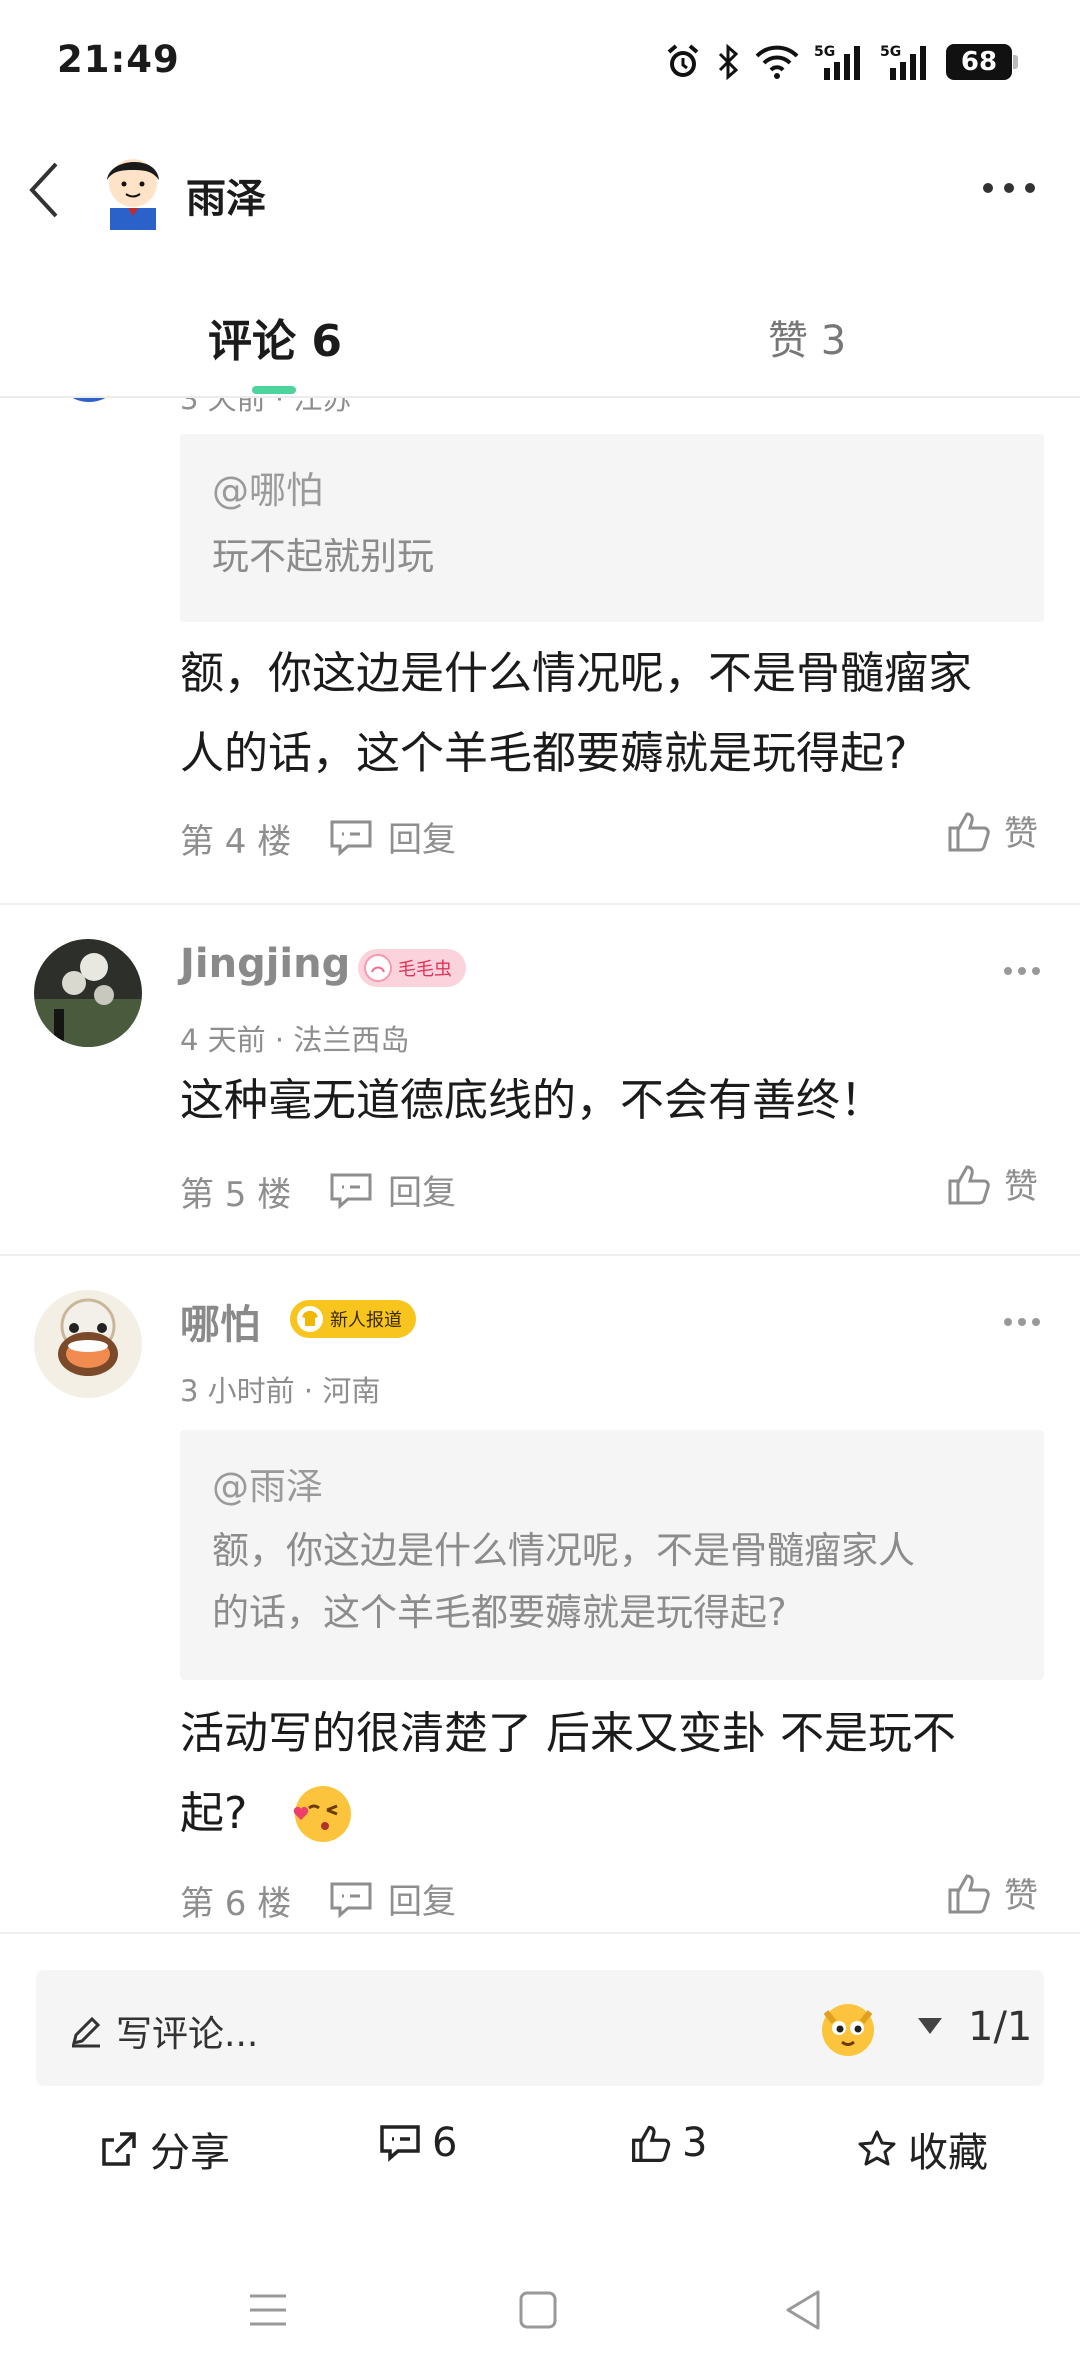 Image resolution: width=1080 pixels, height=2376 pixels. Describe the element at coordinates (982, 62) in the screenshot. I see `battery-indicator: 68` at that location.